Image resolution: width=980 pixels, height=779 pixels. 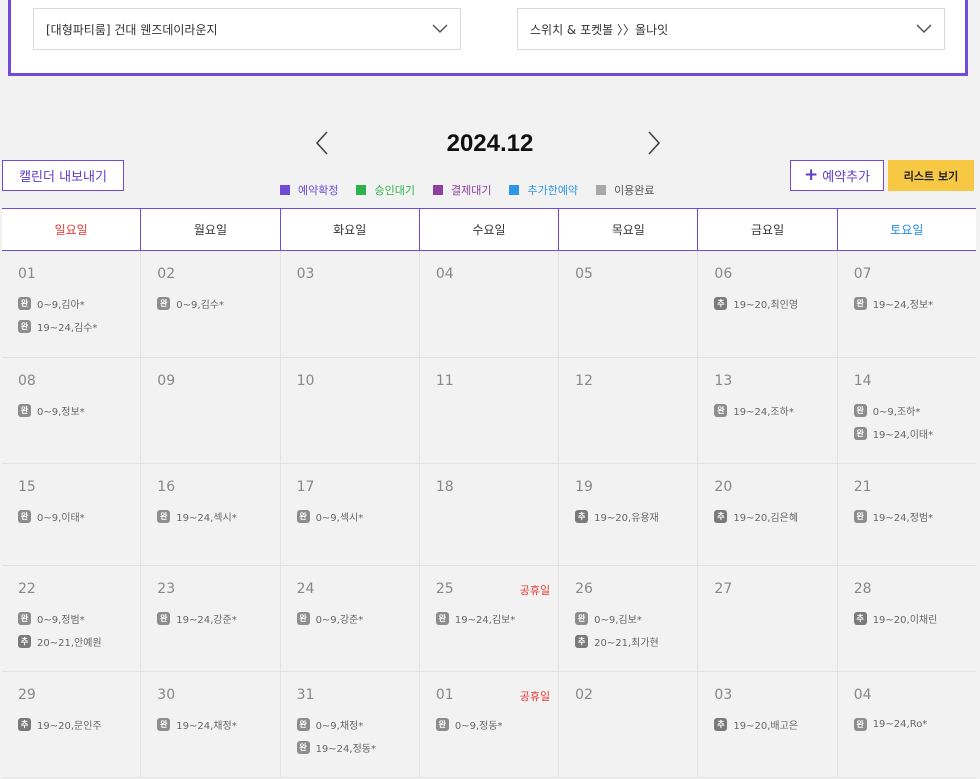 What do you see at coordinates (322, 143) in the screenshot?
I see `chevron-left-icon` at bounding box center [322, 143].